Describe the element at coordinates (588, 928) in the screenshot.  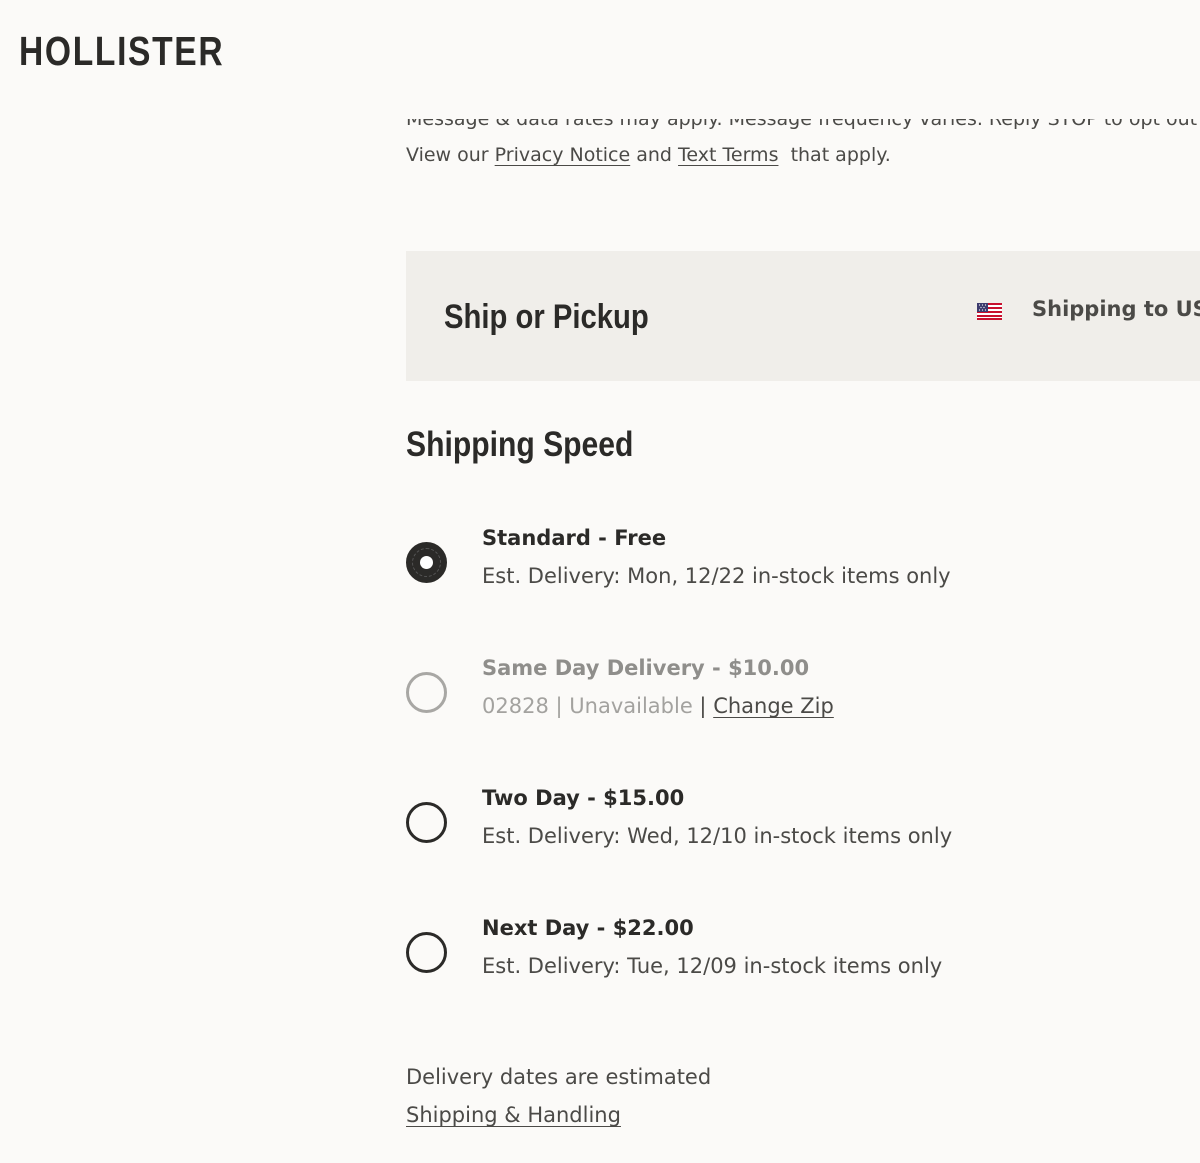
I see `shipping-option-title: Next Day - $22.00` at that location.